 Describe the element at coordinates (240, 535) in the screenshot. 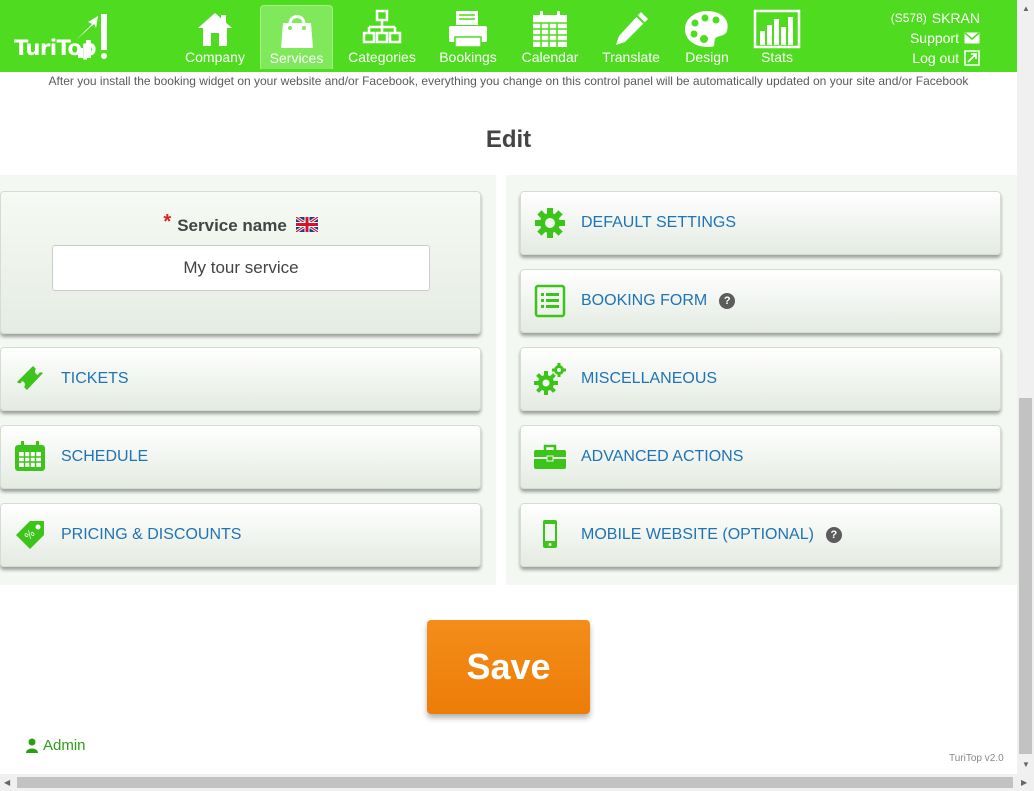

I see `section-pricing-discounts: % PRICING & DISCOUNTS` at that location.